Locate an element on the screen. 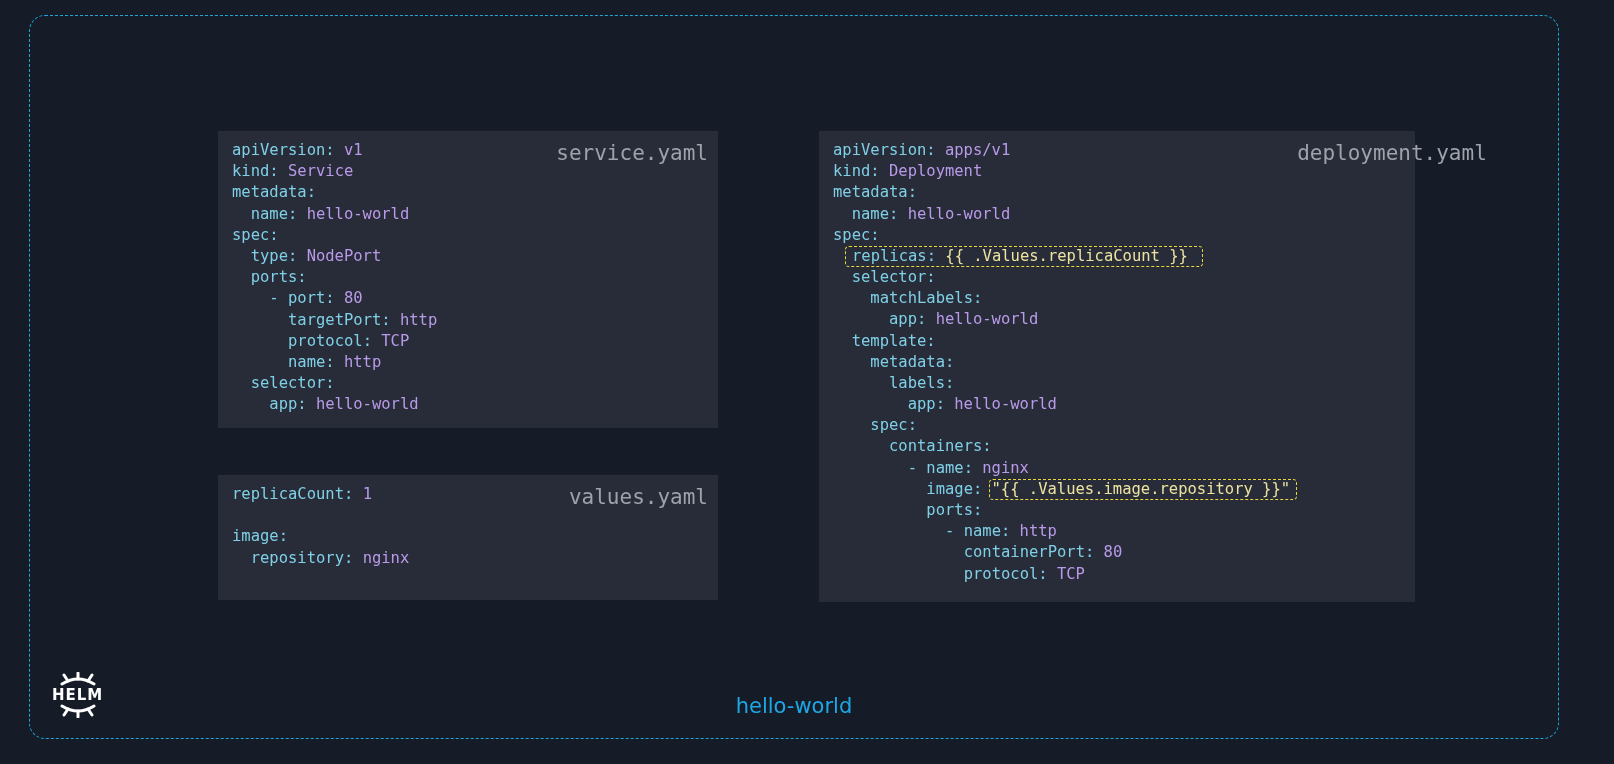  yaml-key: repository: is located at coordinates (293, 558).